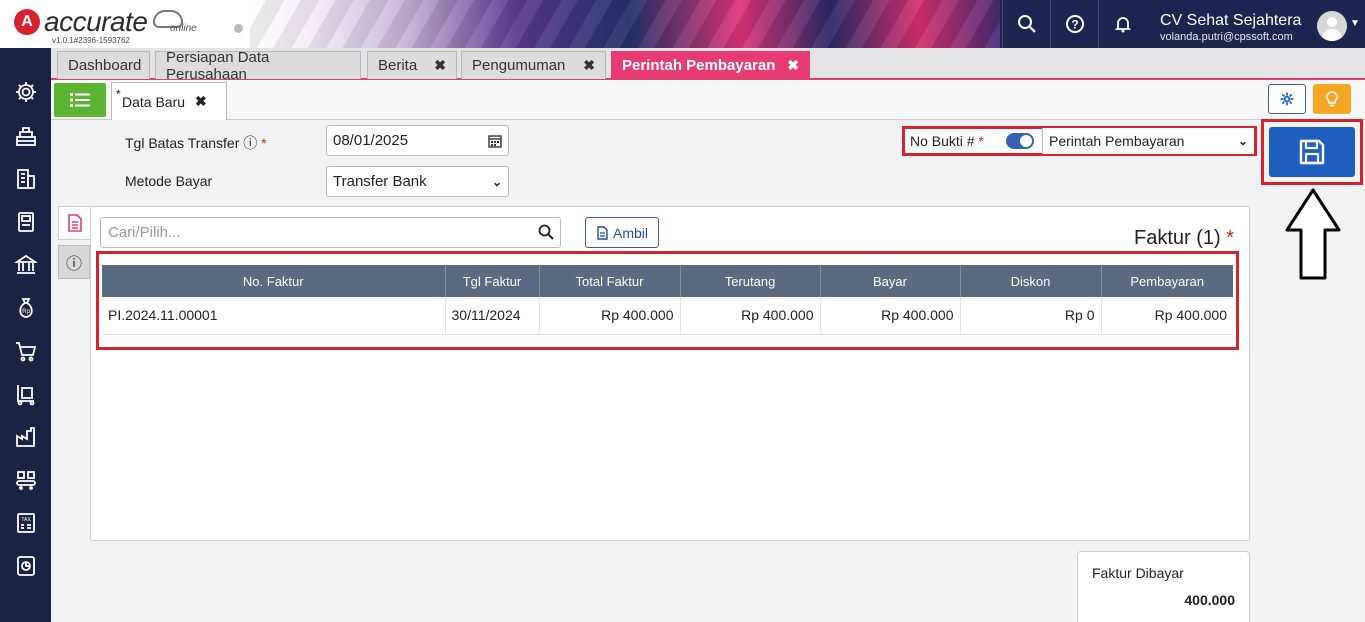 This screenshot has height=622, width=1365. What do you see at coordinates (238, 28) in the screenshot?
I see `status-dot-icon` at bounding box center [238, 28].